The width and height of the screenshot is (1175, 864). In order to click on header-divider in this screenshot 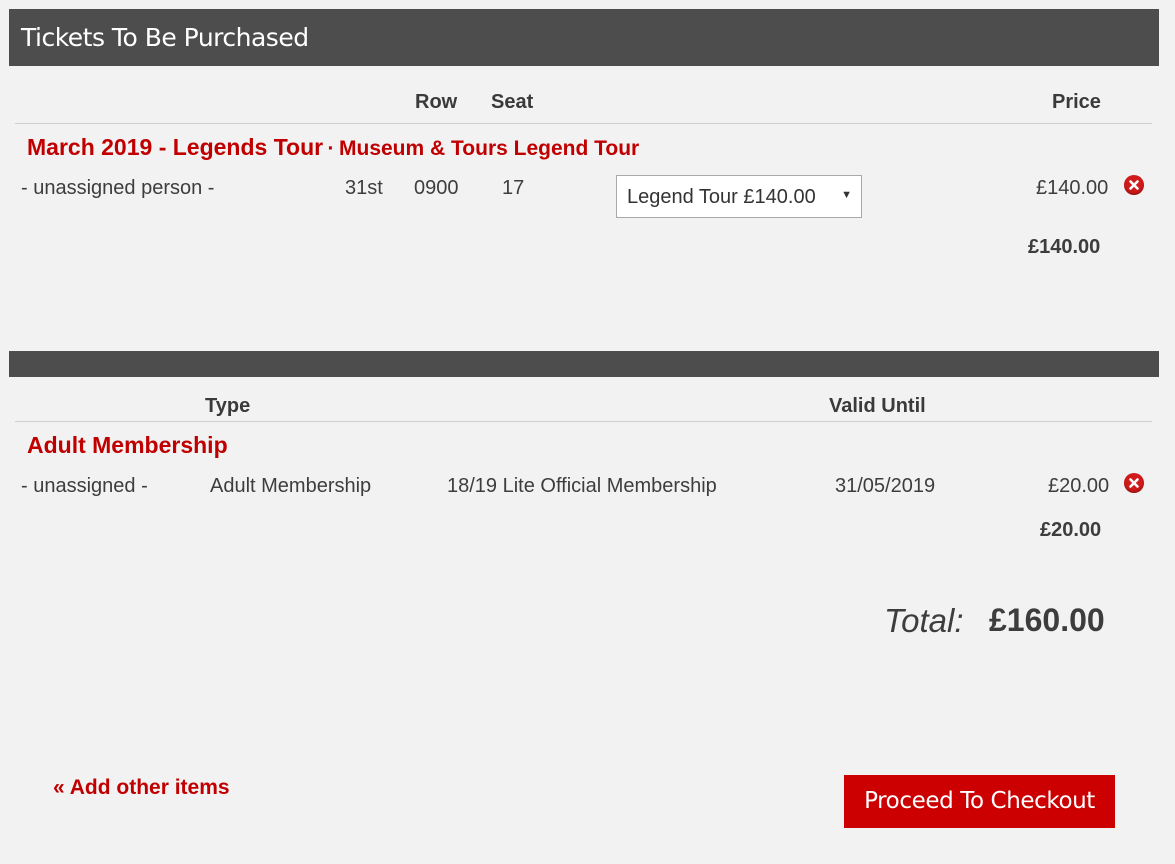, I will do `click(583, 123)`.